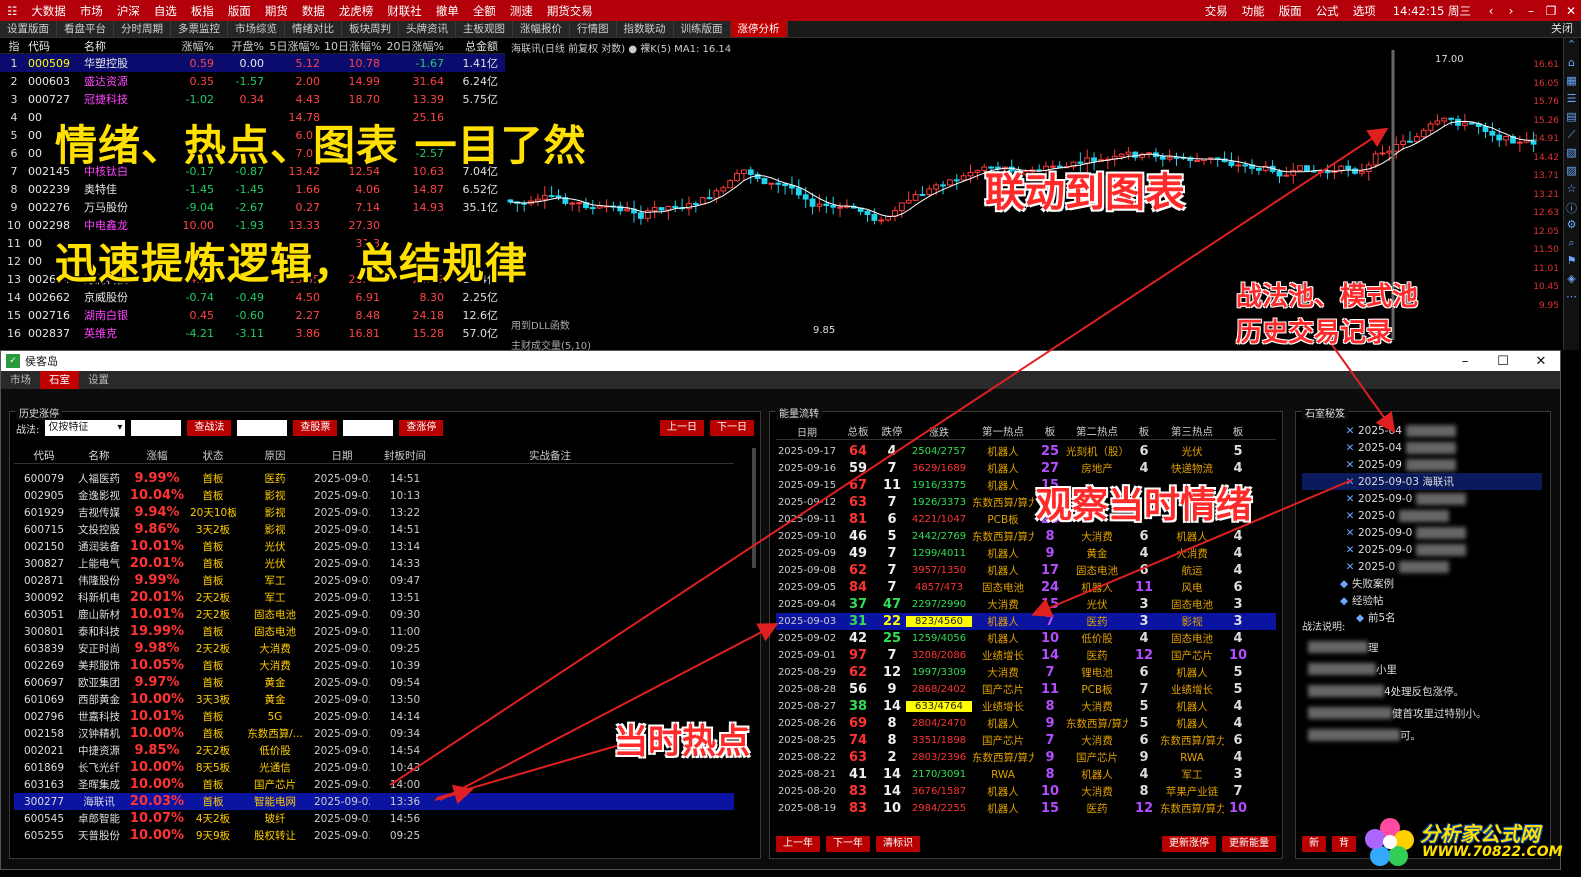 This screenshot has width=1581, height=877. I want to click on eh-b3: 板, so click(1238, 431).